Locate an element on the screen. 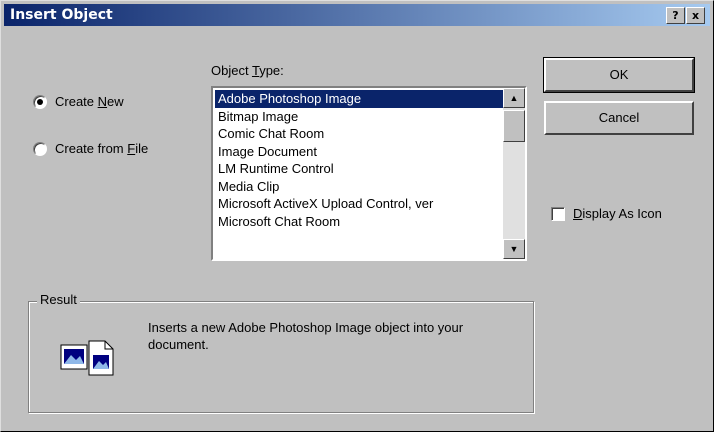 Image resolution: width=714 pixels, height=432 pixels. list-item: Media Clip is located at coordinates (359, 187).